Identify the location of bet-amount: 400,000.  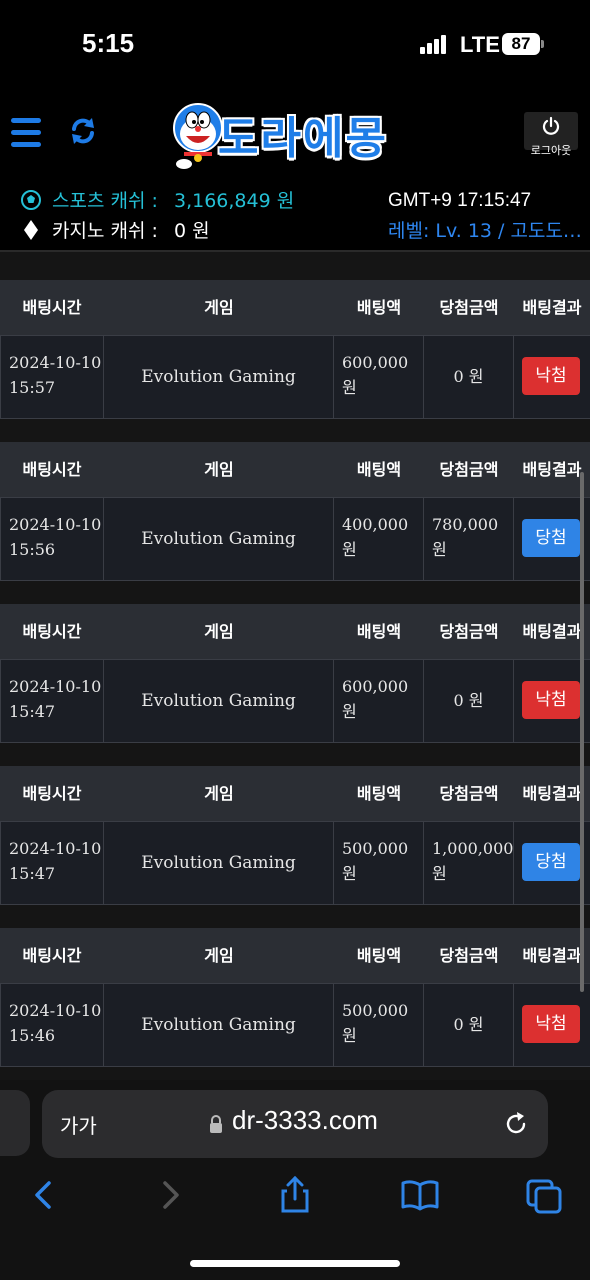
(375, 524).